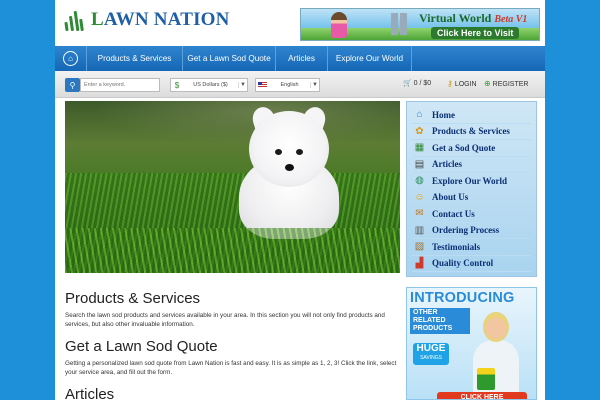 The height and width of the screenshot is (400, 600). I want to click on sidebar-item-label: Testimonials, so click(456, 246).